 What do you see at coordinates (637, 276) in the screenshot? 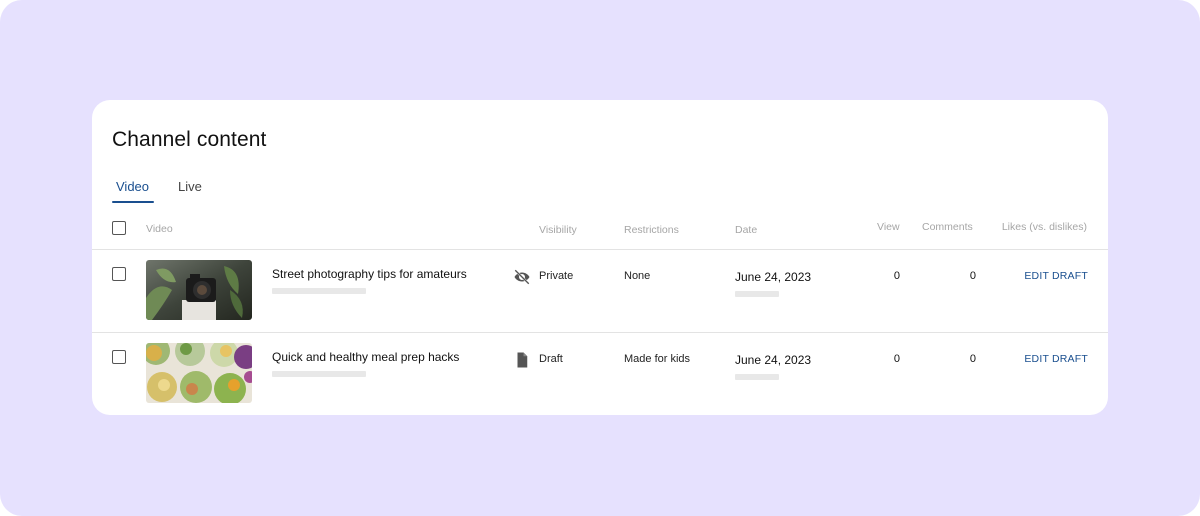
I see `restrictions-value: None` at bounding box center [637, 276].